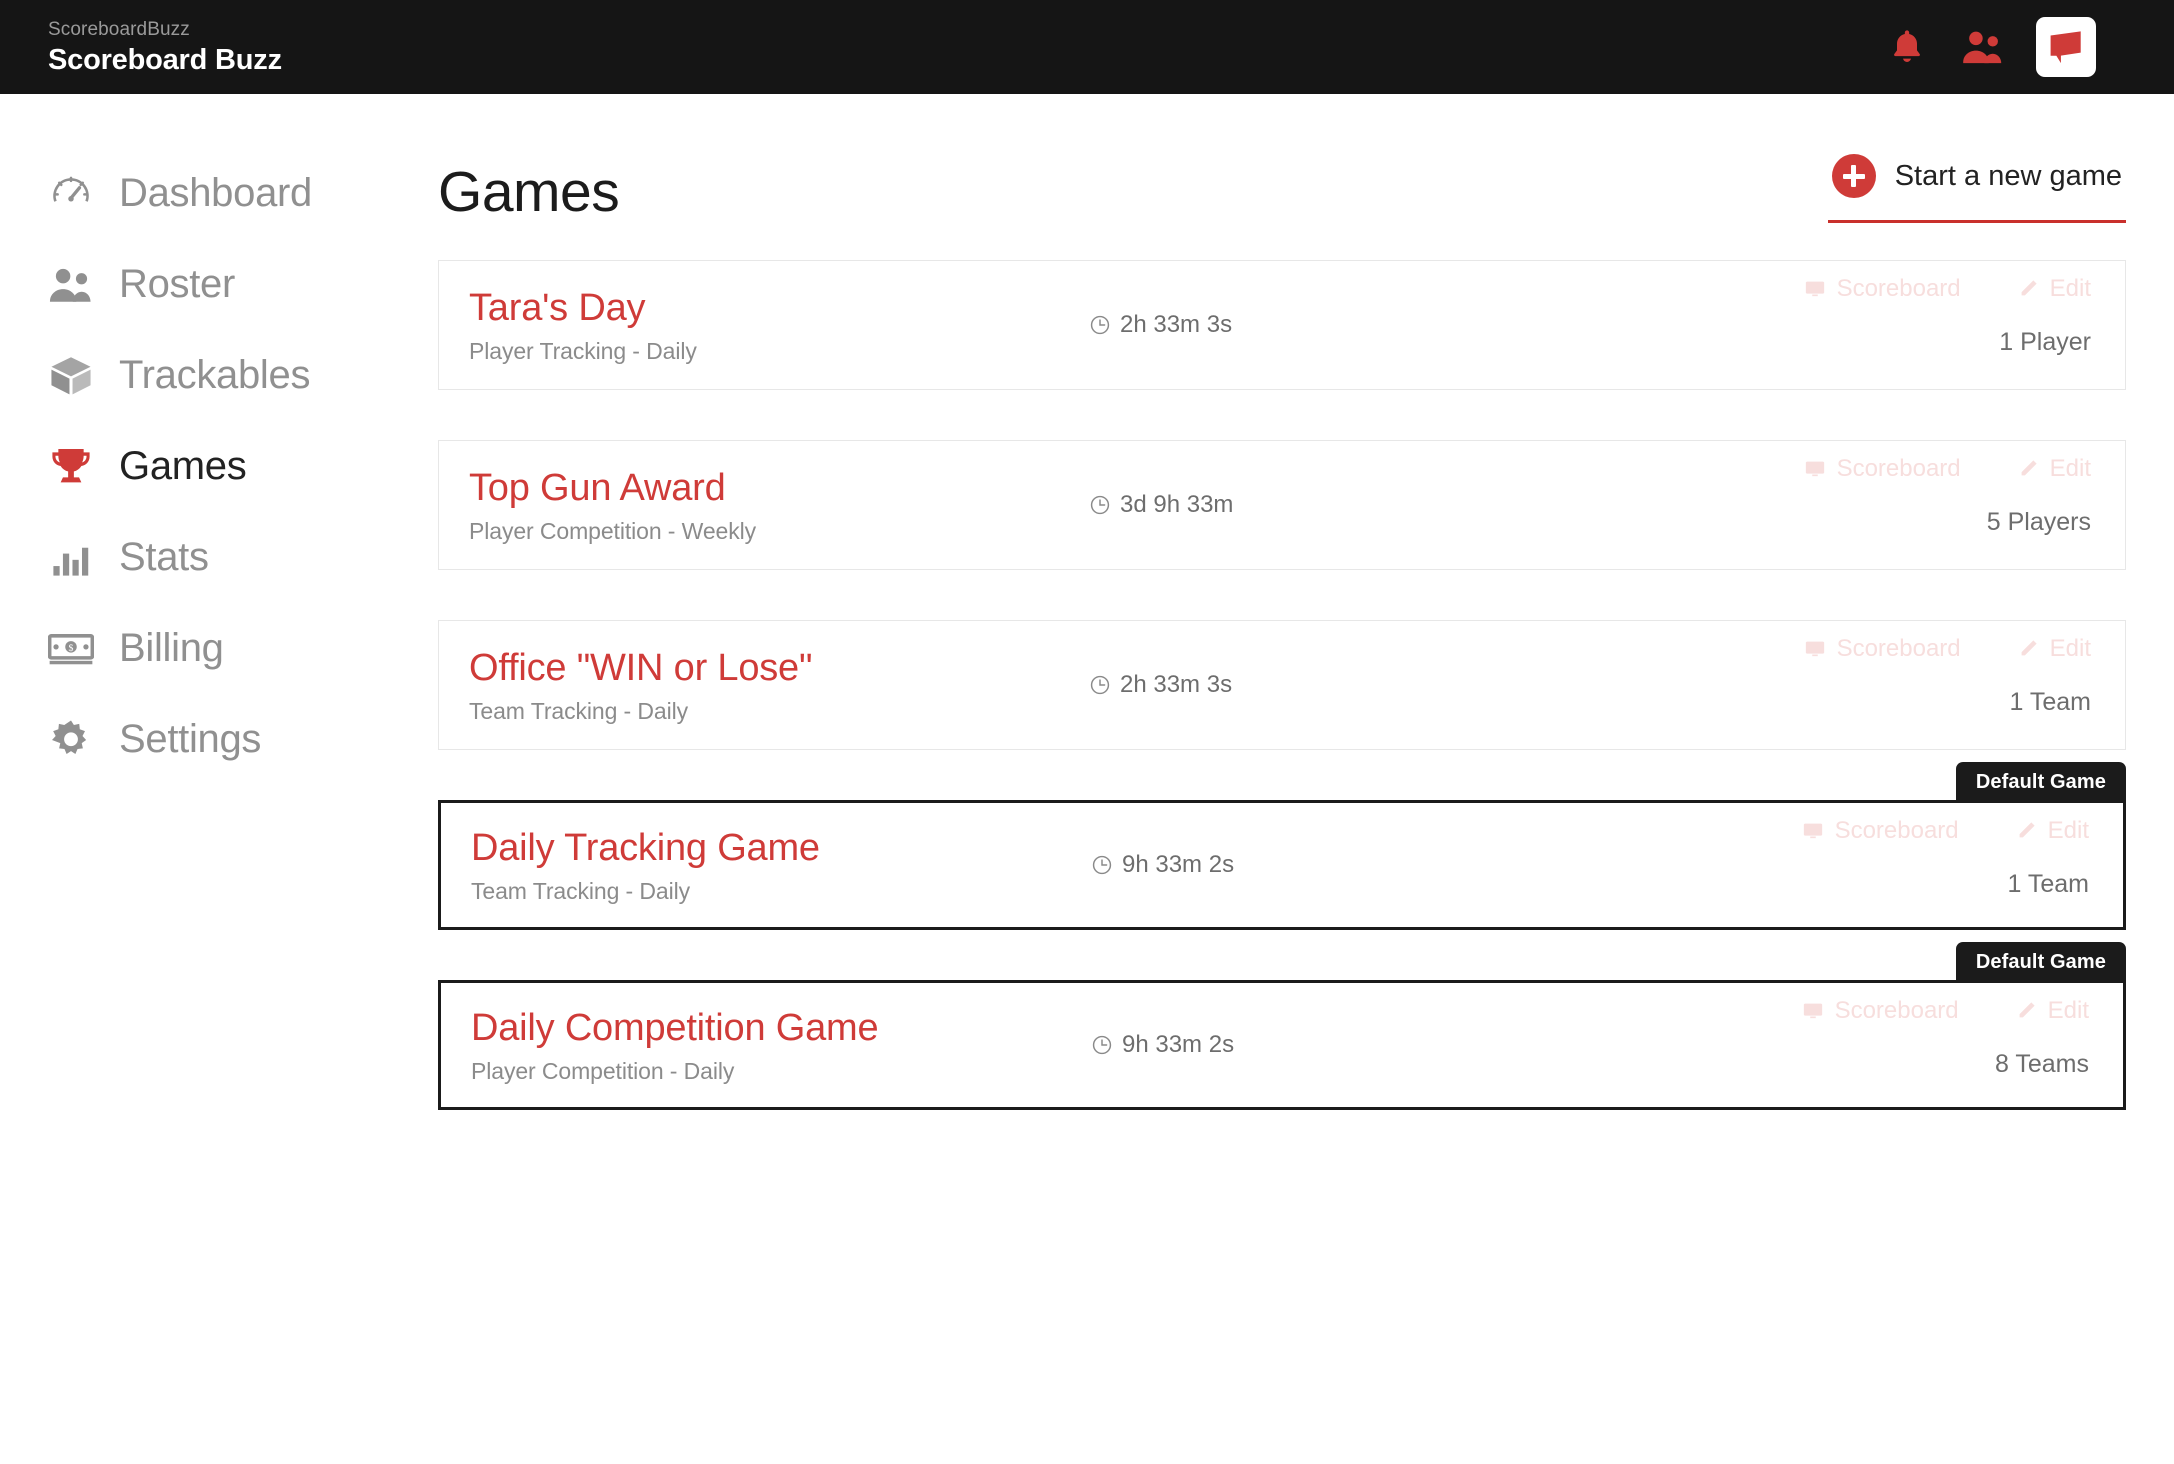  I want to click on sidebar-item-billing: $ Billing, so click(243, 648).